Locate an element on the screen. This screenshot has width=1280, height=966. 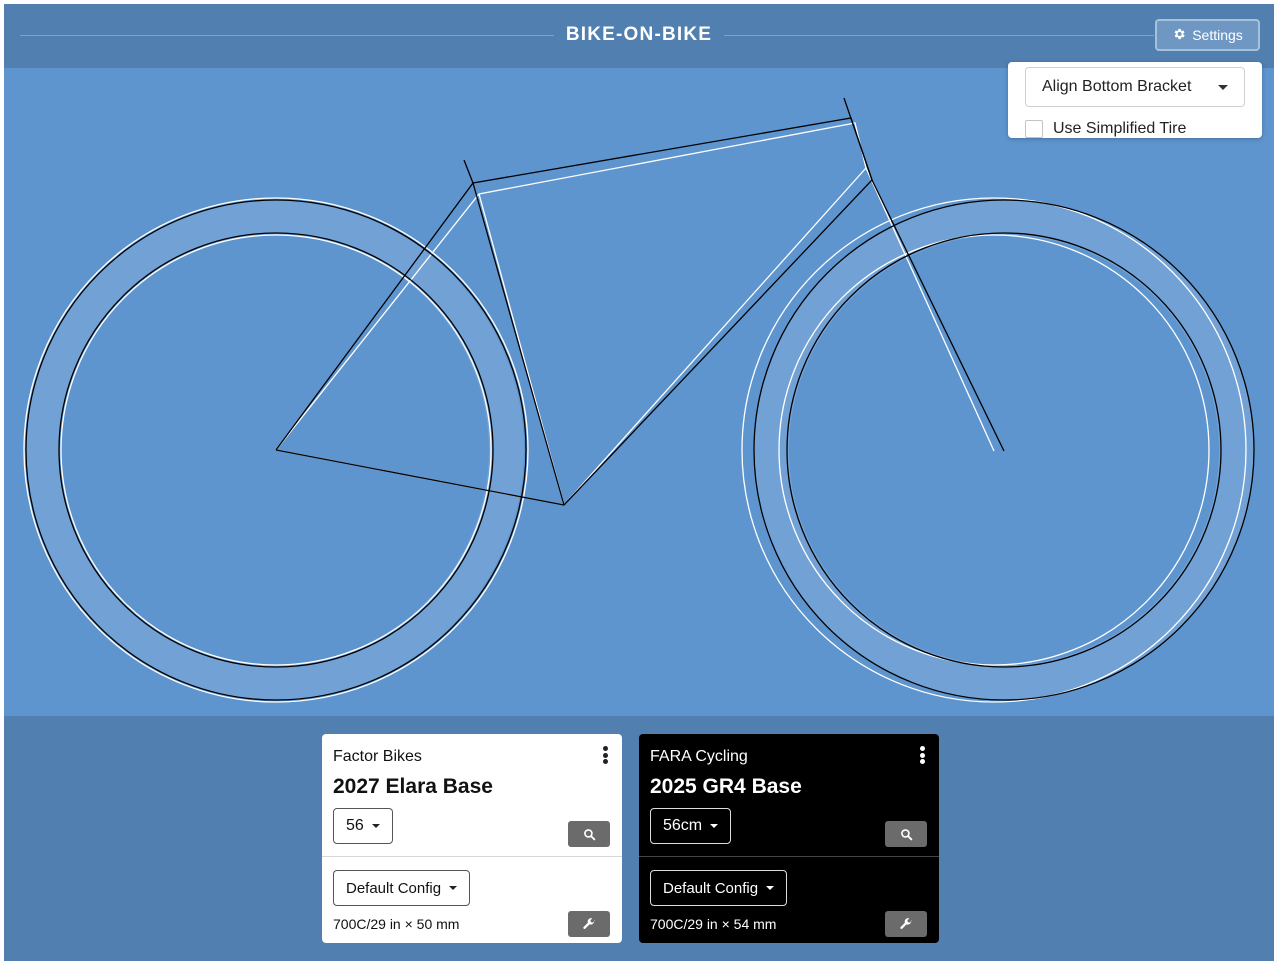
bike-model: 2027 Elara Base is located at coordinates (413, 786).